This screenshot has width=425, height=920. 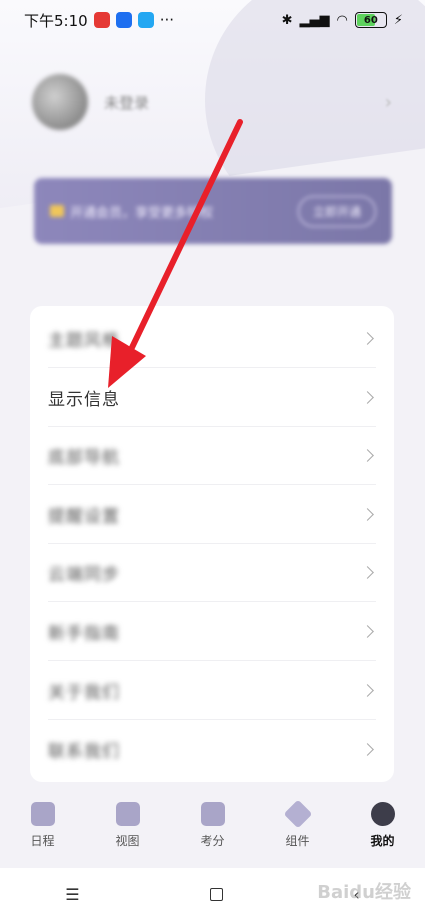 I want to click on menu-item: 显示信息, so click(x=212, y=398).